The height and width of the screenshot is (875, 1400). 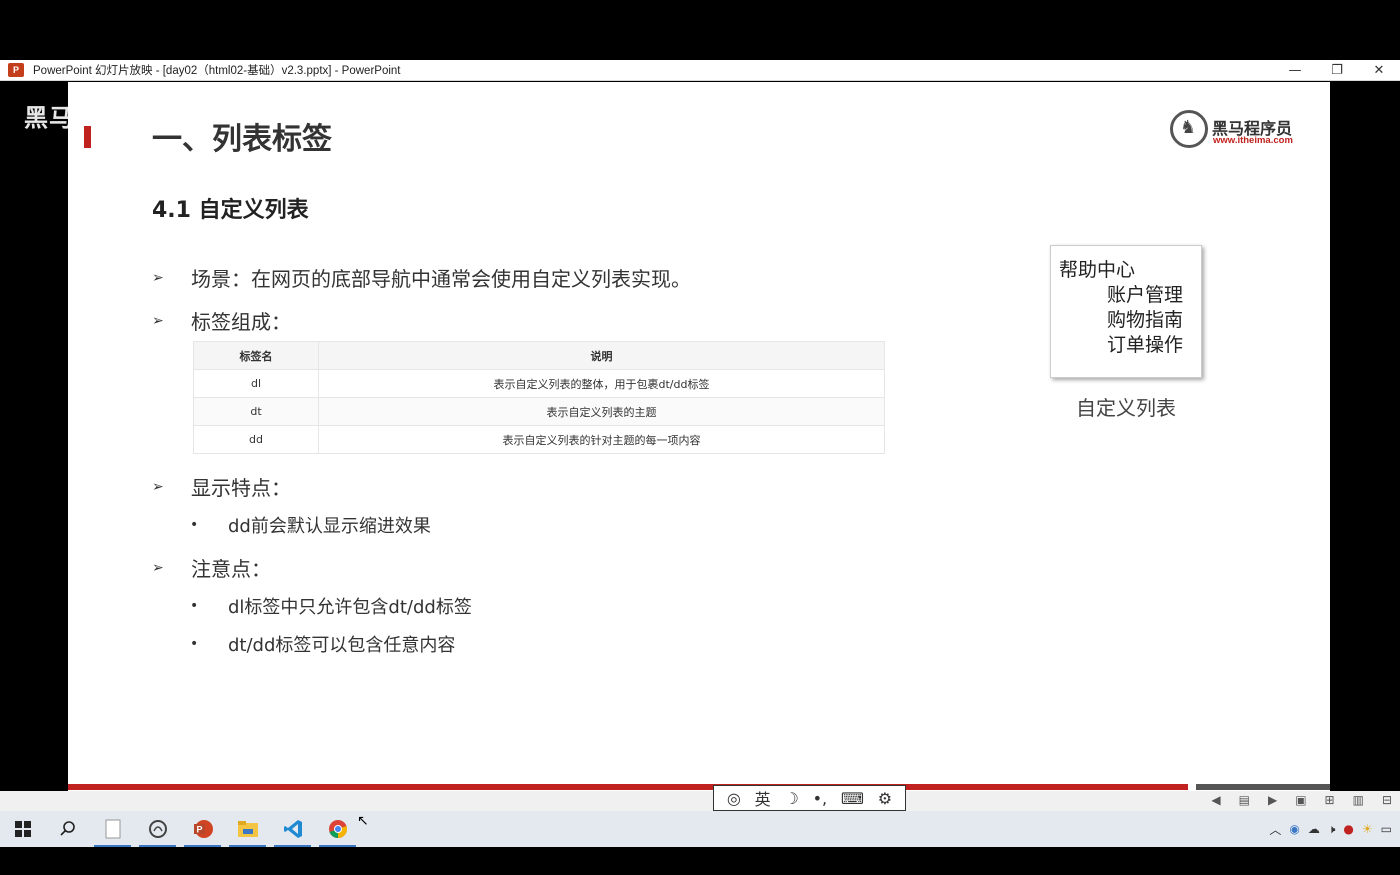 I want to click on powerpoint-app-icon: P, so click(x=16, y=70).